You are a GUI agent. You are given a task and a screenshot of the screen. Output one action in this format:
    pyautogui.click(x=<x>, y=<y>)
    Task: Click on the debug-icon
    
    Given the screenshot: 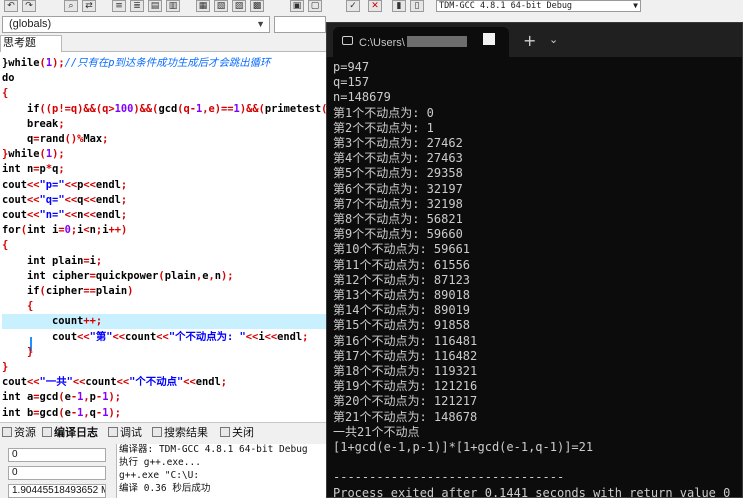 What is the action you would take?
    pyautogui.click(x=113, y=432)
    